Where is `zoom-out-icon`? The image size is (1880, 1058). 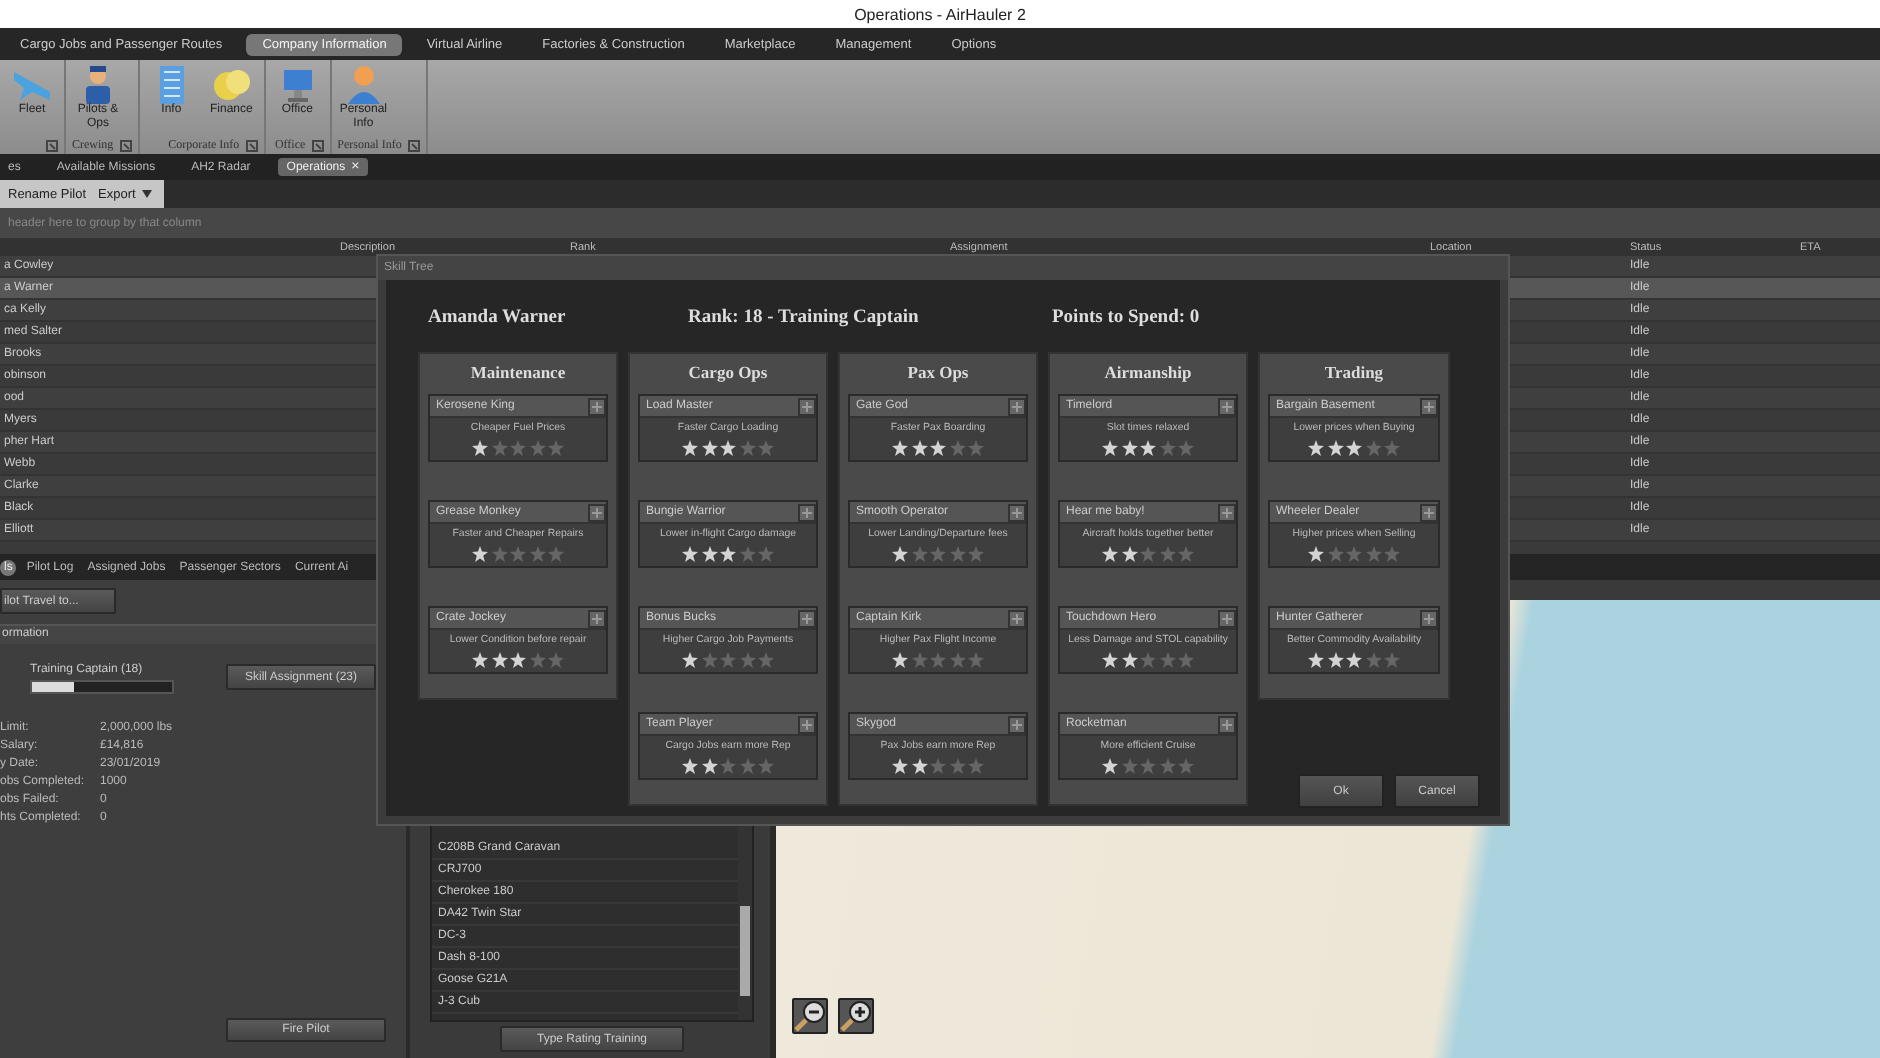
zoom-out-icon is located at coordinates (810, 1016).